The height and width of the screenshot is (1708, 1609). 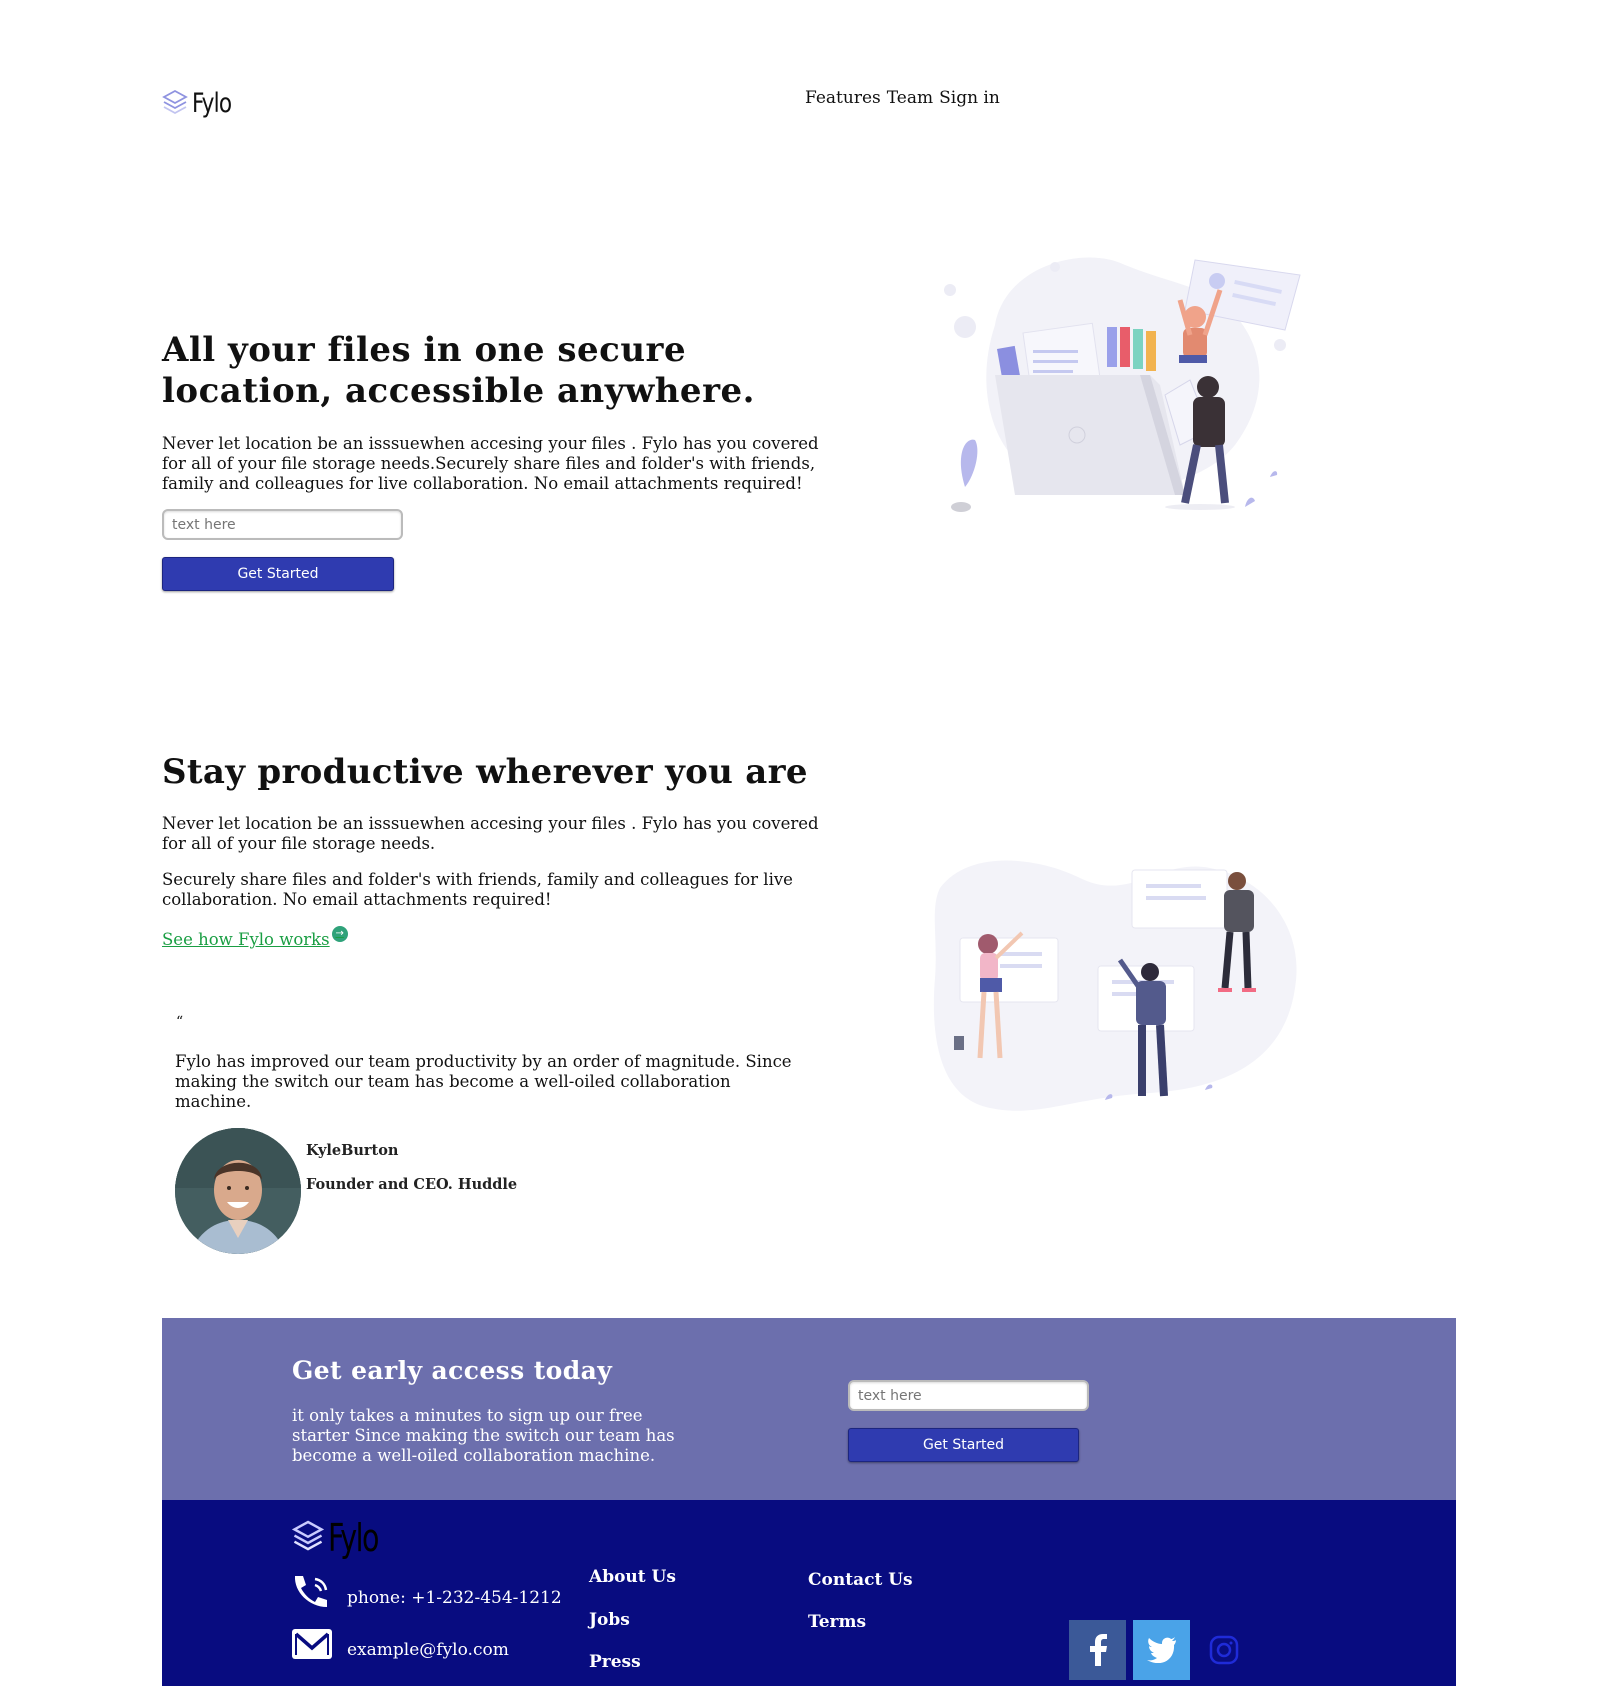 I want to click on person-photo-icon, so click(x=238, y=1191).